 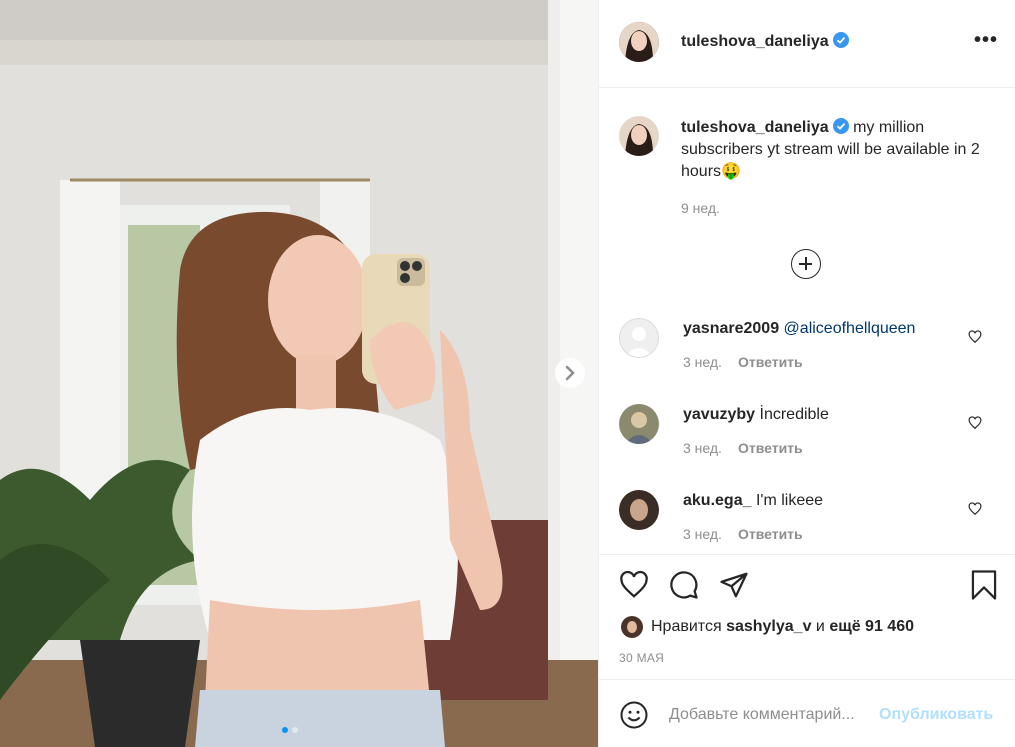 I want to click on action-bar, so click(x=807, y=584).